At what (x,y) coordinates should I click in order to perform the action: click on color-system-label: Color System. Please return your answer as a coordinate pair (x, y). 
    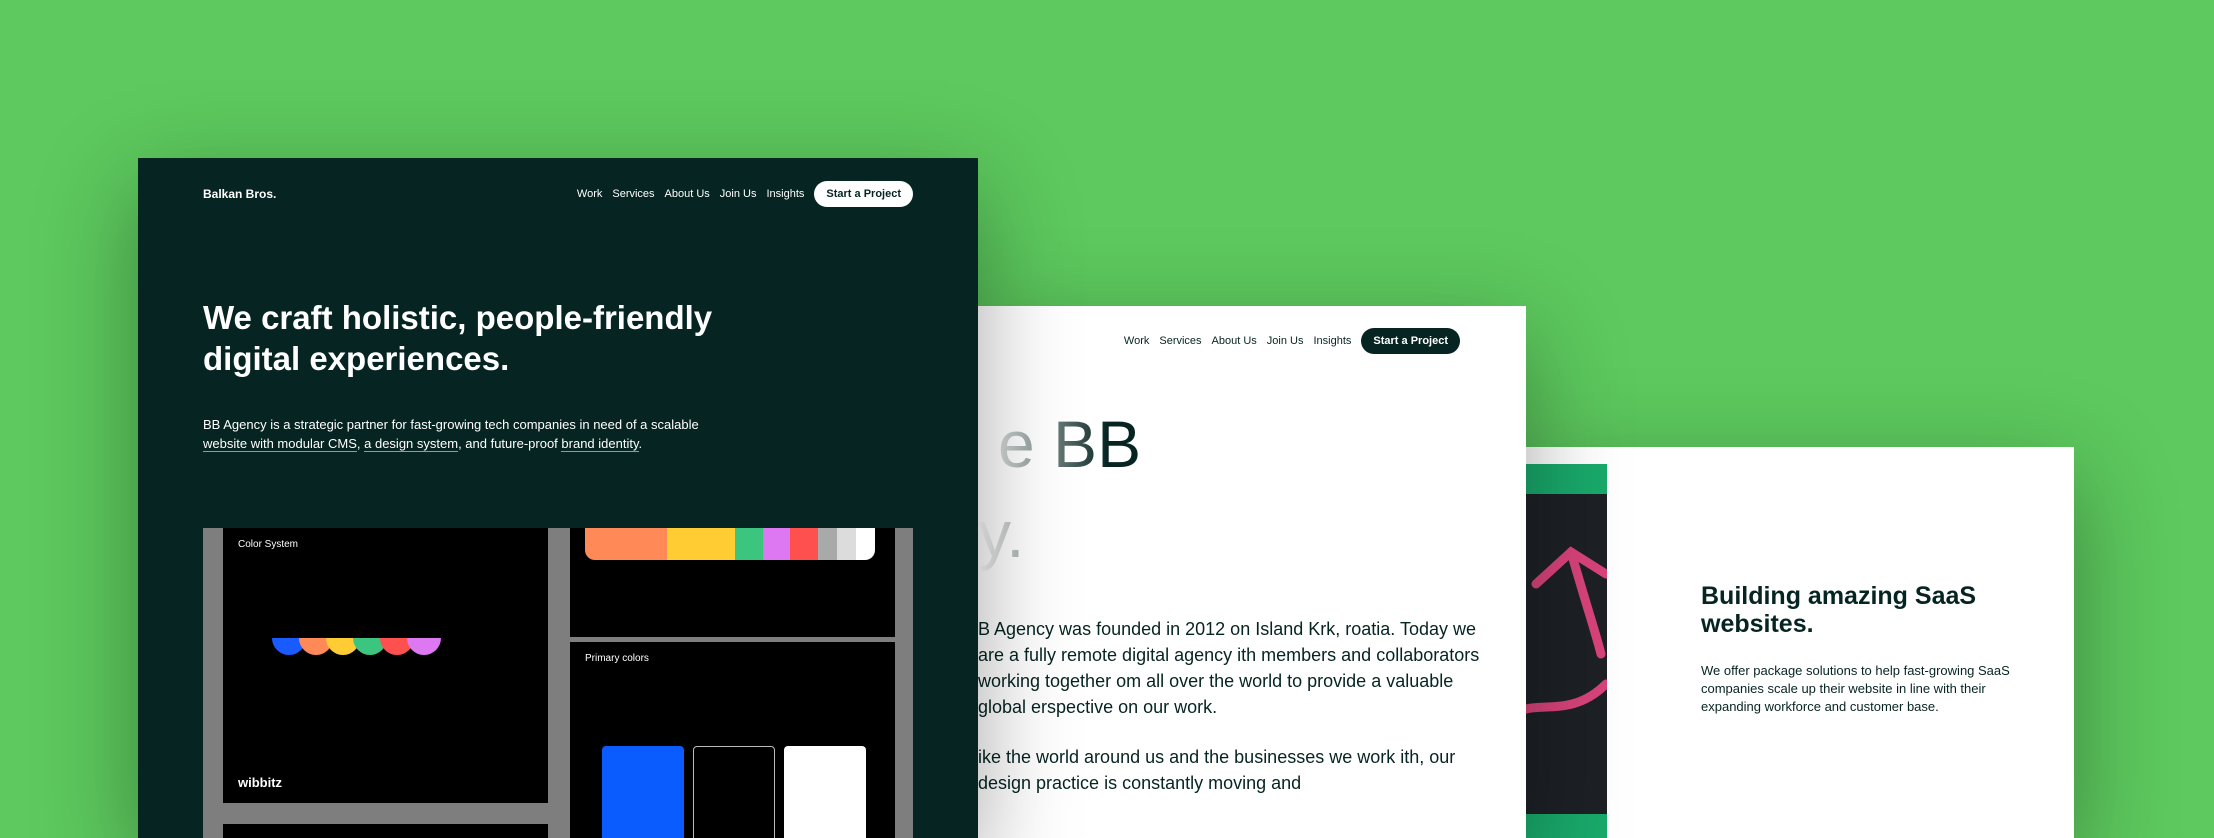
    Looking at the image, I should click on (268, 544).